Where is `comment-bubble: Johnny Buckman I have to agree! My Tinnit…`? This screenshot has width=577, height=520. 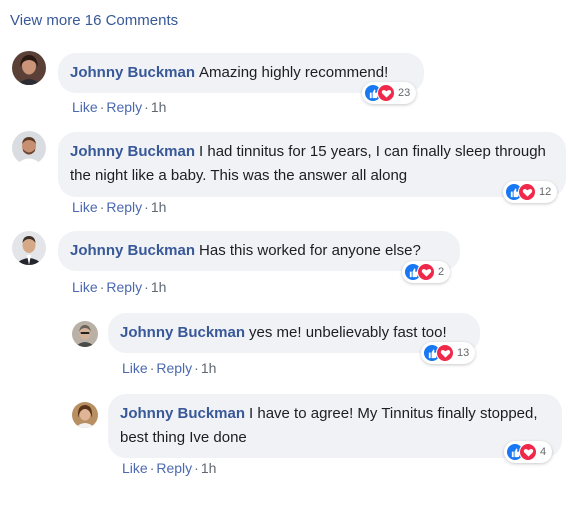
comment-bubble: Johnny Buckman I have to agree! My Tinnit… is located at coordinates (335, 426).